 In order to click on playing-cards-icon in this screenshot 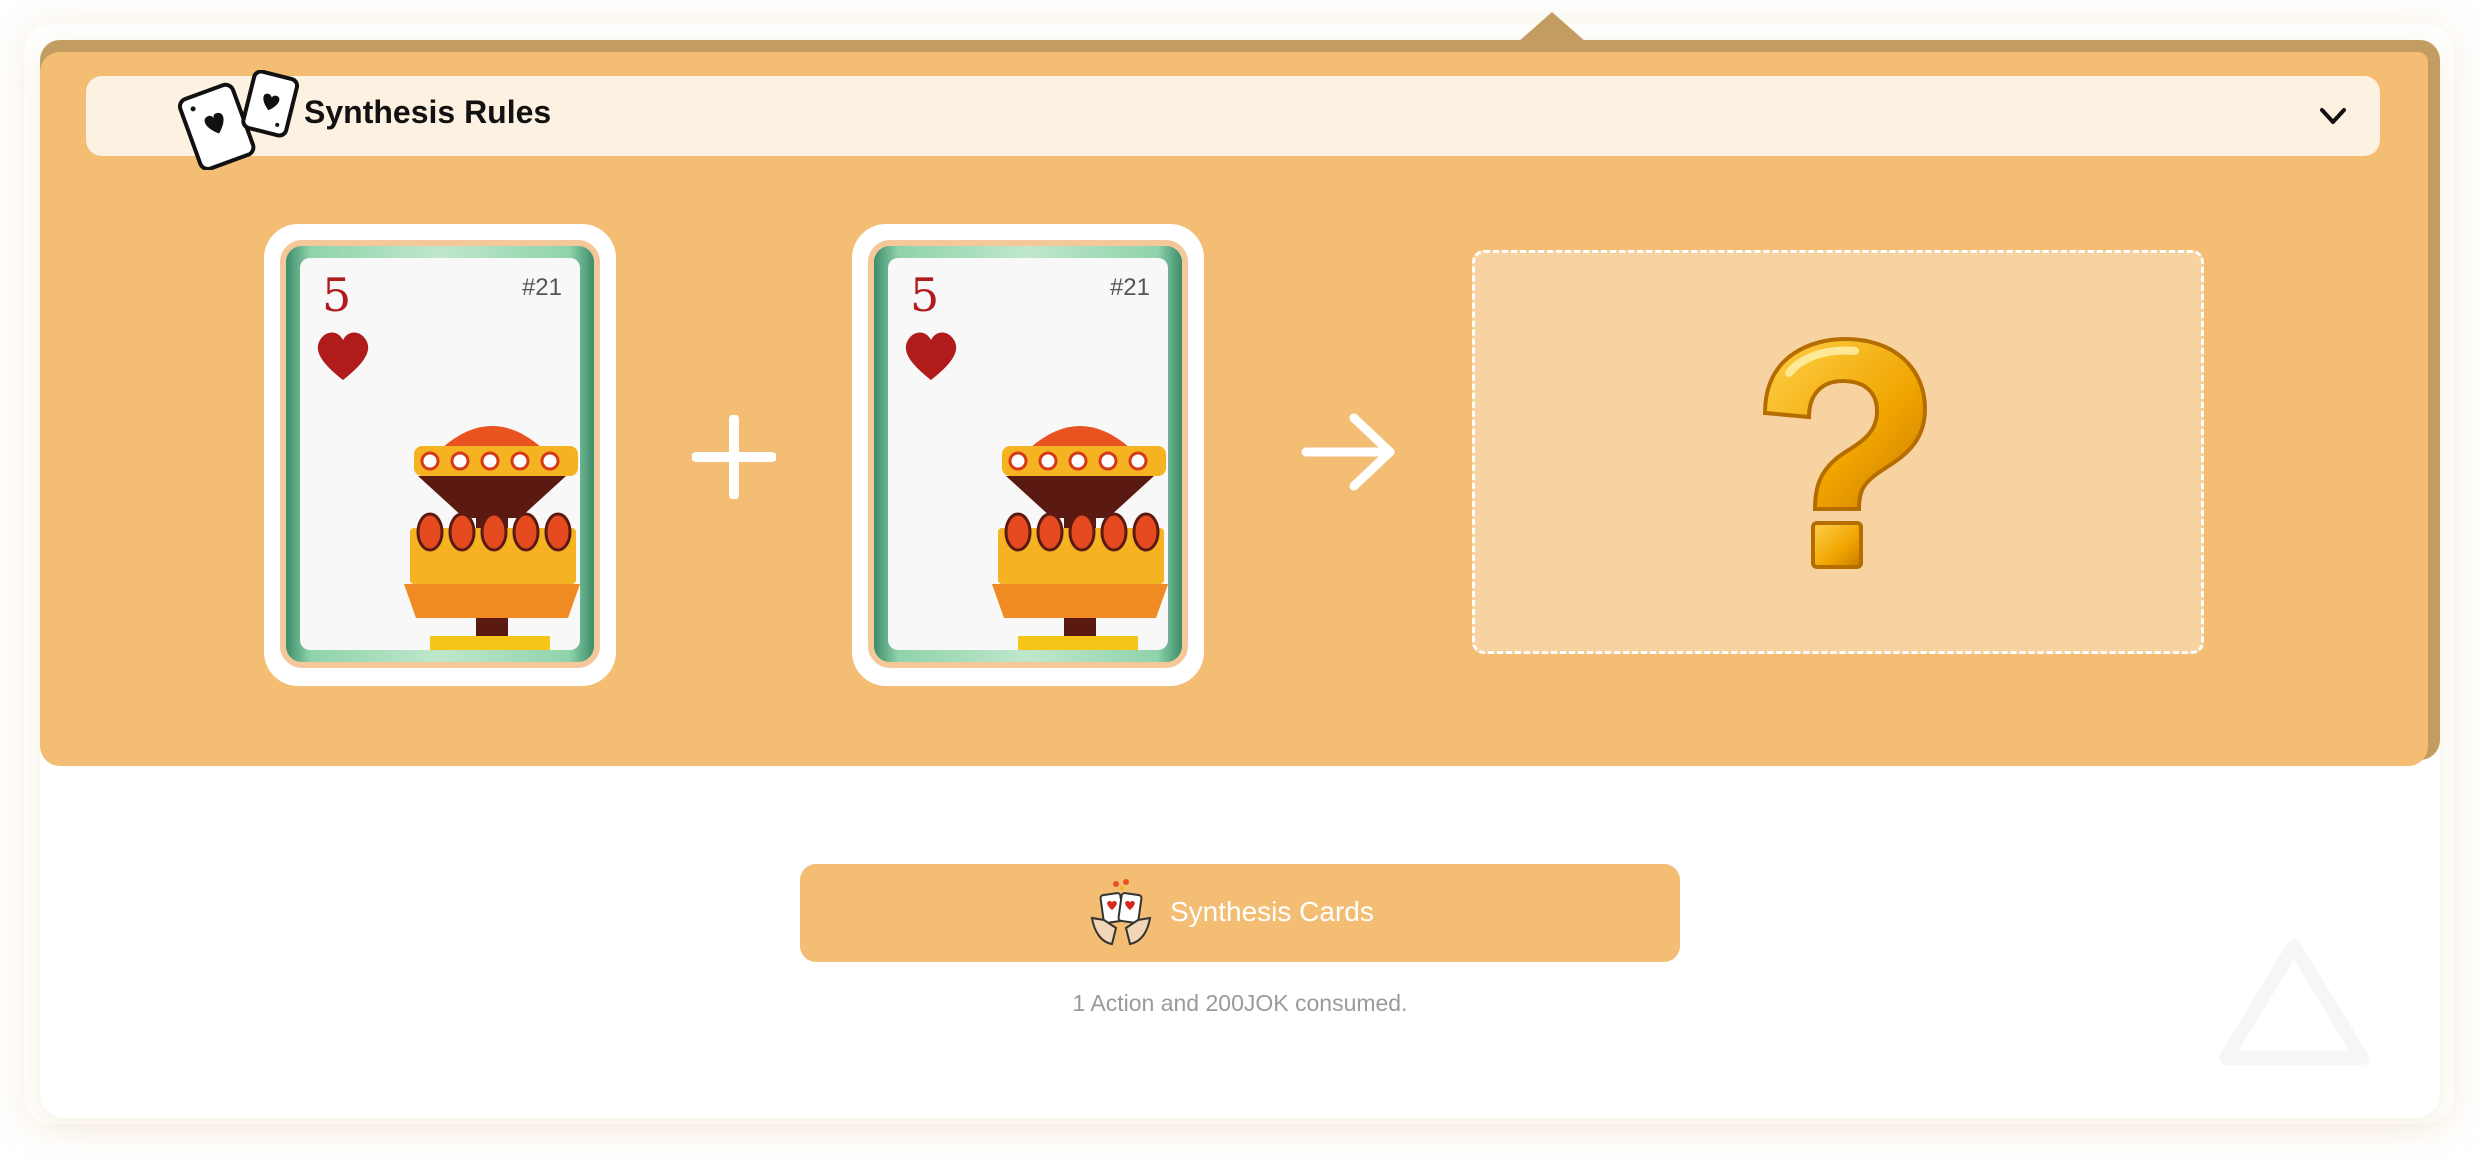, I will do `click(238, 120)`.